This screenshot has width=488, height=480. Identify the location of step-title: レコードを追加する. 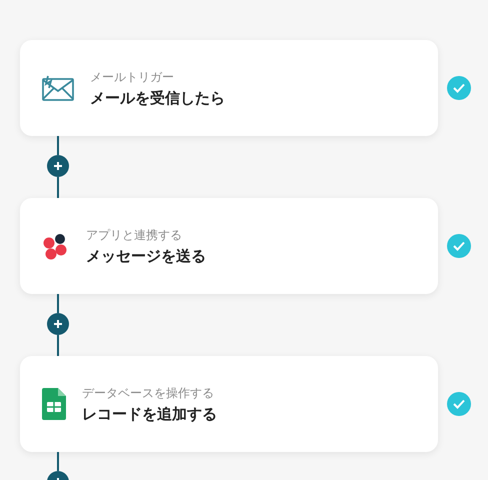
(149, 414).